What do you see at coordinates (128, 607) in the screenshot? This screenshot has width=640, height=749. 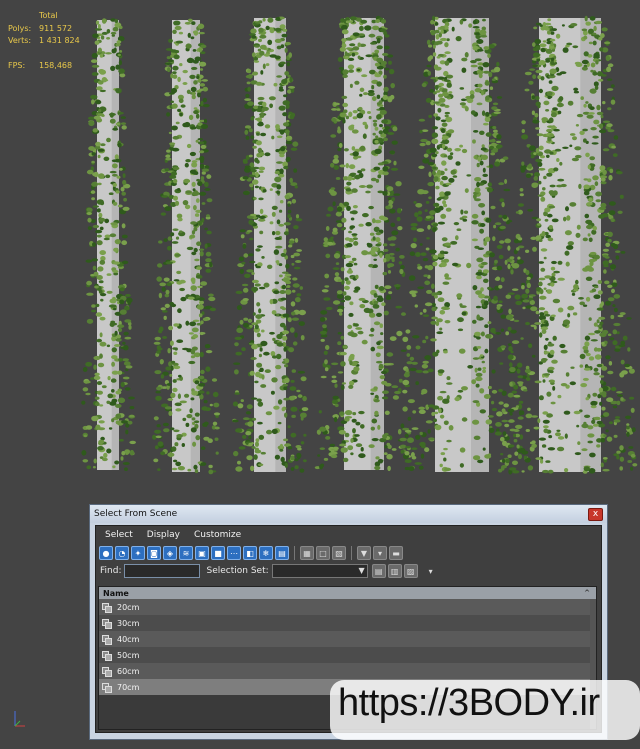 I see `list-item-label: 20cm` at bounding box center [128, 607].